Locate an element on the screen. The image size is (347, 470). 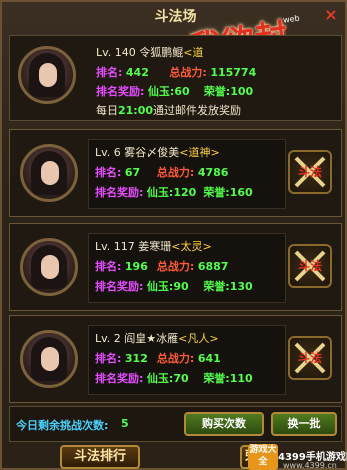
opponent-name: 雾谷〆俊美 is located at coordinates (152, 152).